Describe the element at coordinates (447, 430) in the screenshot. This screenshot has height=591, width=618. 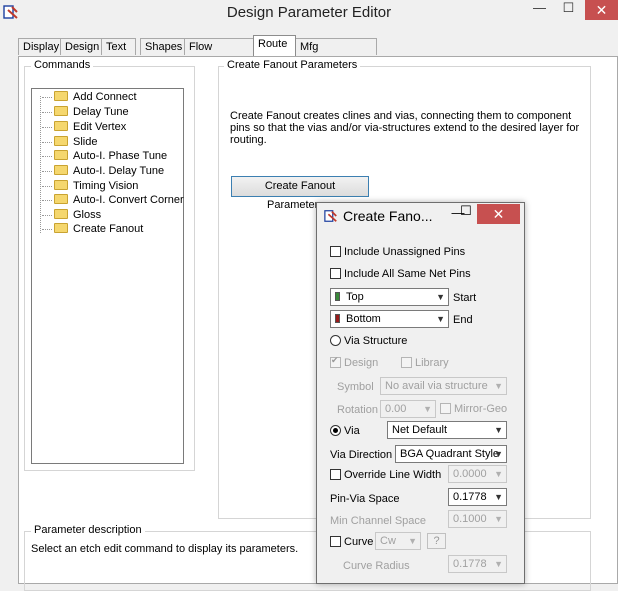
I see `via-select: Net Default ▼` at that location.